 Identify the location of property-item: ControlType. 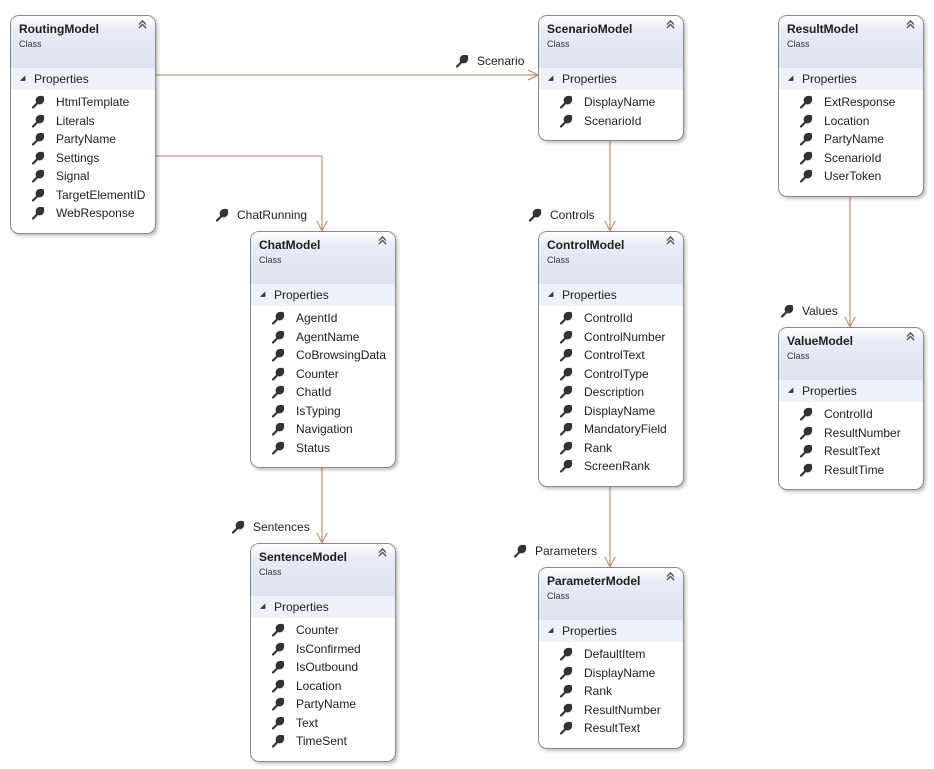
(611, 374).